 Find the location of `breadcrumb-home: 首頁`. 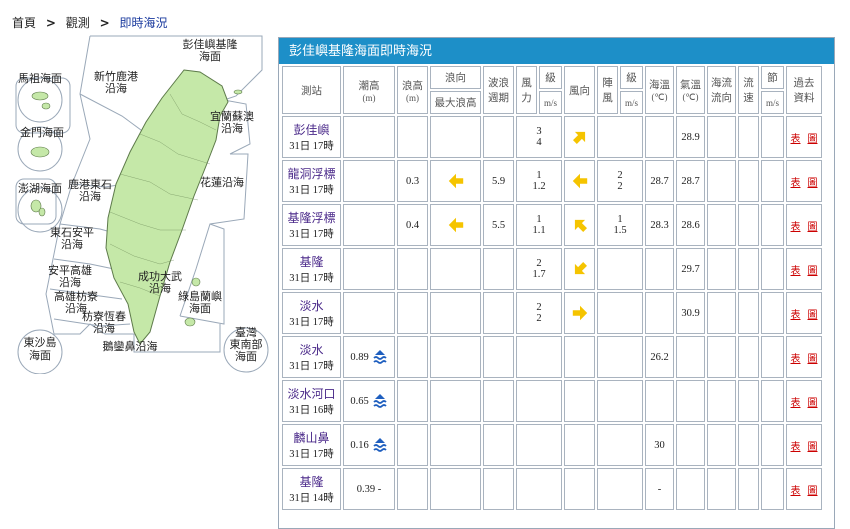

breadcrumb-home: 首頁 is located at coordinates (24, 23).